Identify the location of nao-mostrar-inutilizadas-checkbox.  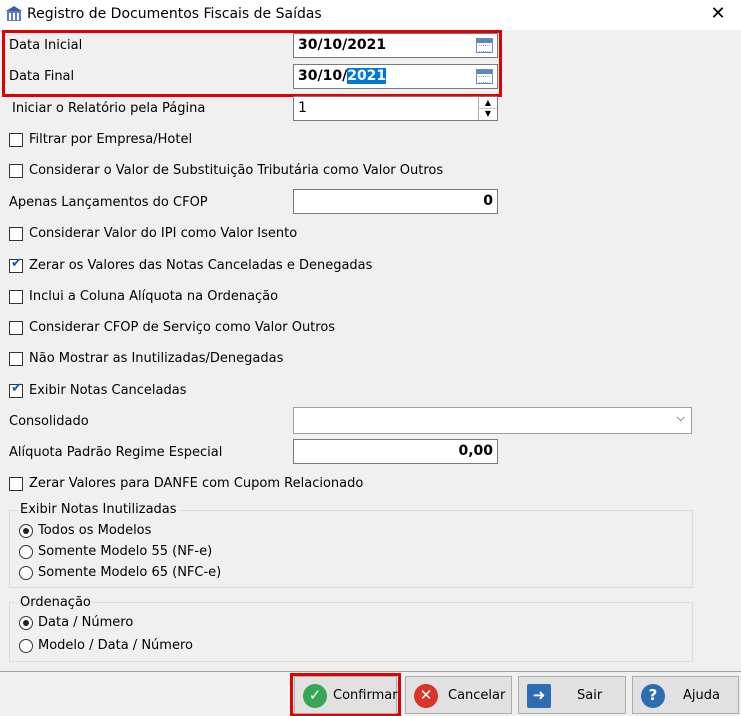
(16, 359).